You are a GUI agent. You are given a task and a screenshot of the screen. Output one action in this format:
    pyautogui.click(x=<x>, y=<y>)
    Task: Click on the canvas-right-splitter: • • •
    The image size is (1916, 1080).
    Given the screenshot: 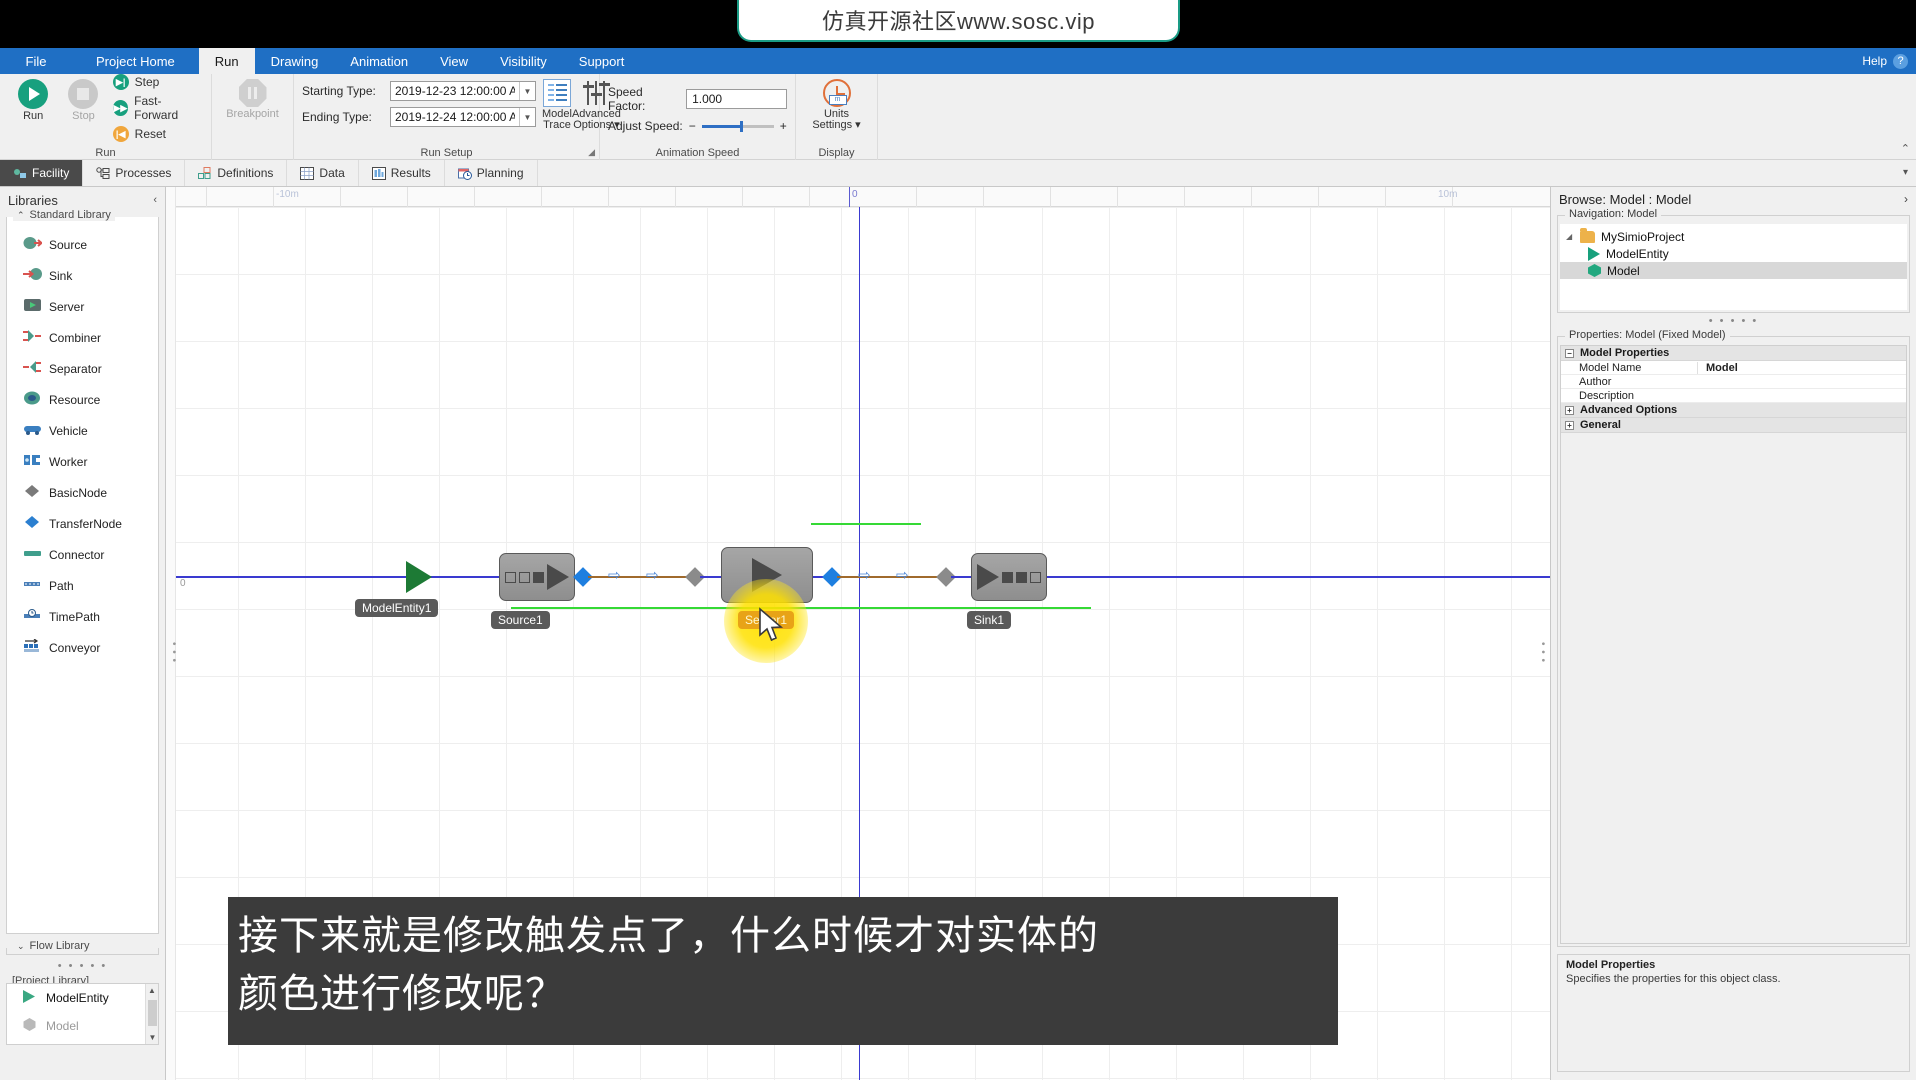 What is the action you would take?
    pyautogui.click(x=1542, y=652)
    